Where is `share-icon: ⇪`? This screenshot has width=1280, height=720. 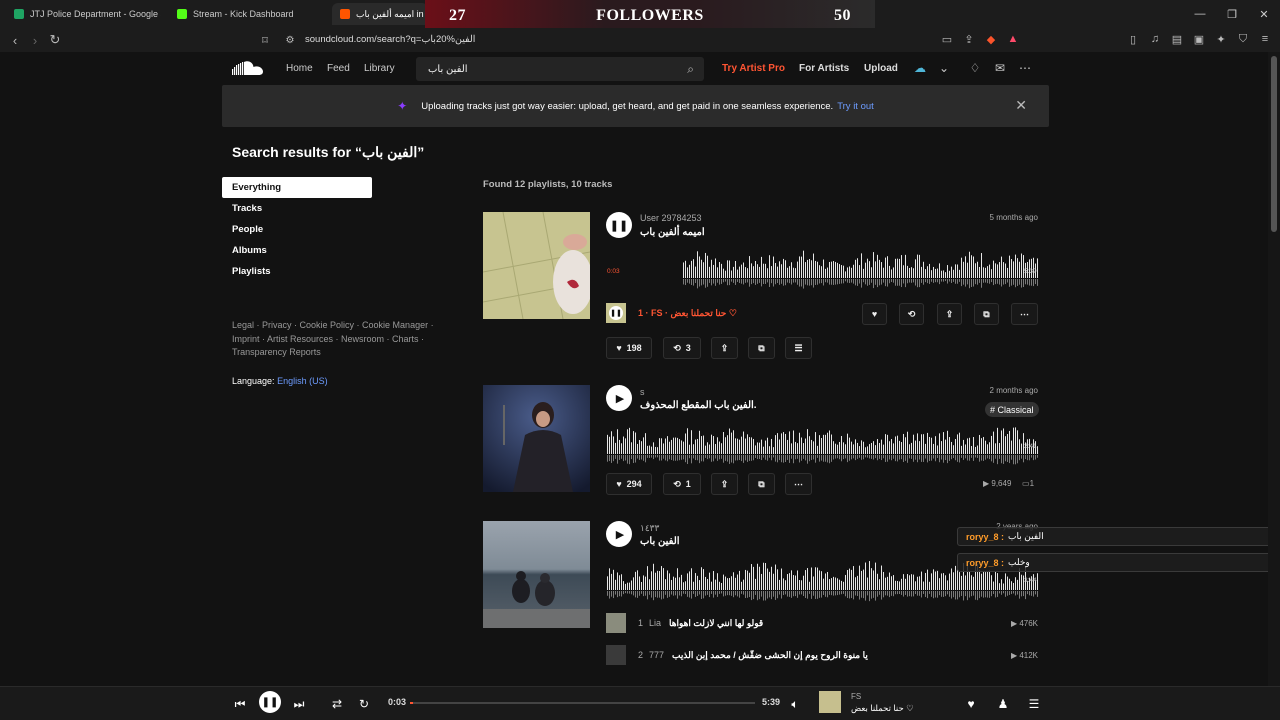 share-icon: ⇪ is located at coordinates (969, 39).